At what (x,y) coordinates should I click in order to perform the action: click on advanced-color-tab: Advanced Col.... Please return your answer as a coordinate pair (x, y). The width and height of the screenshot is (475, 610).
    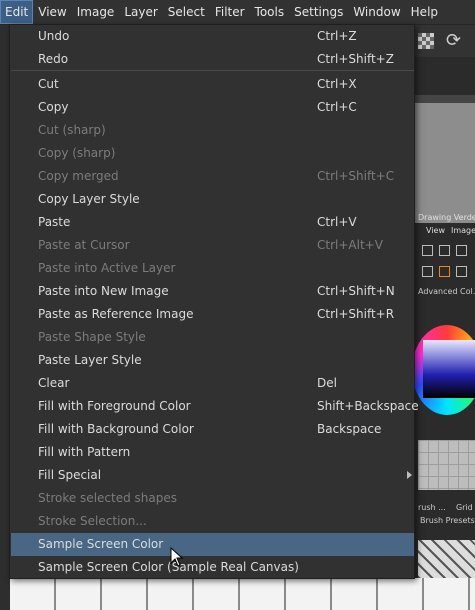
    Looking at the image, I should click on (446, 291).